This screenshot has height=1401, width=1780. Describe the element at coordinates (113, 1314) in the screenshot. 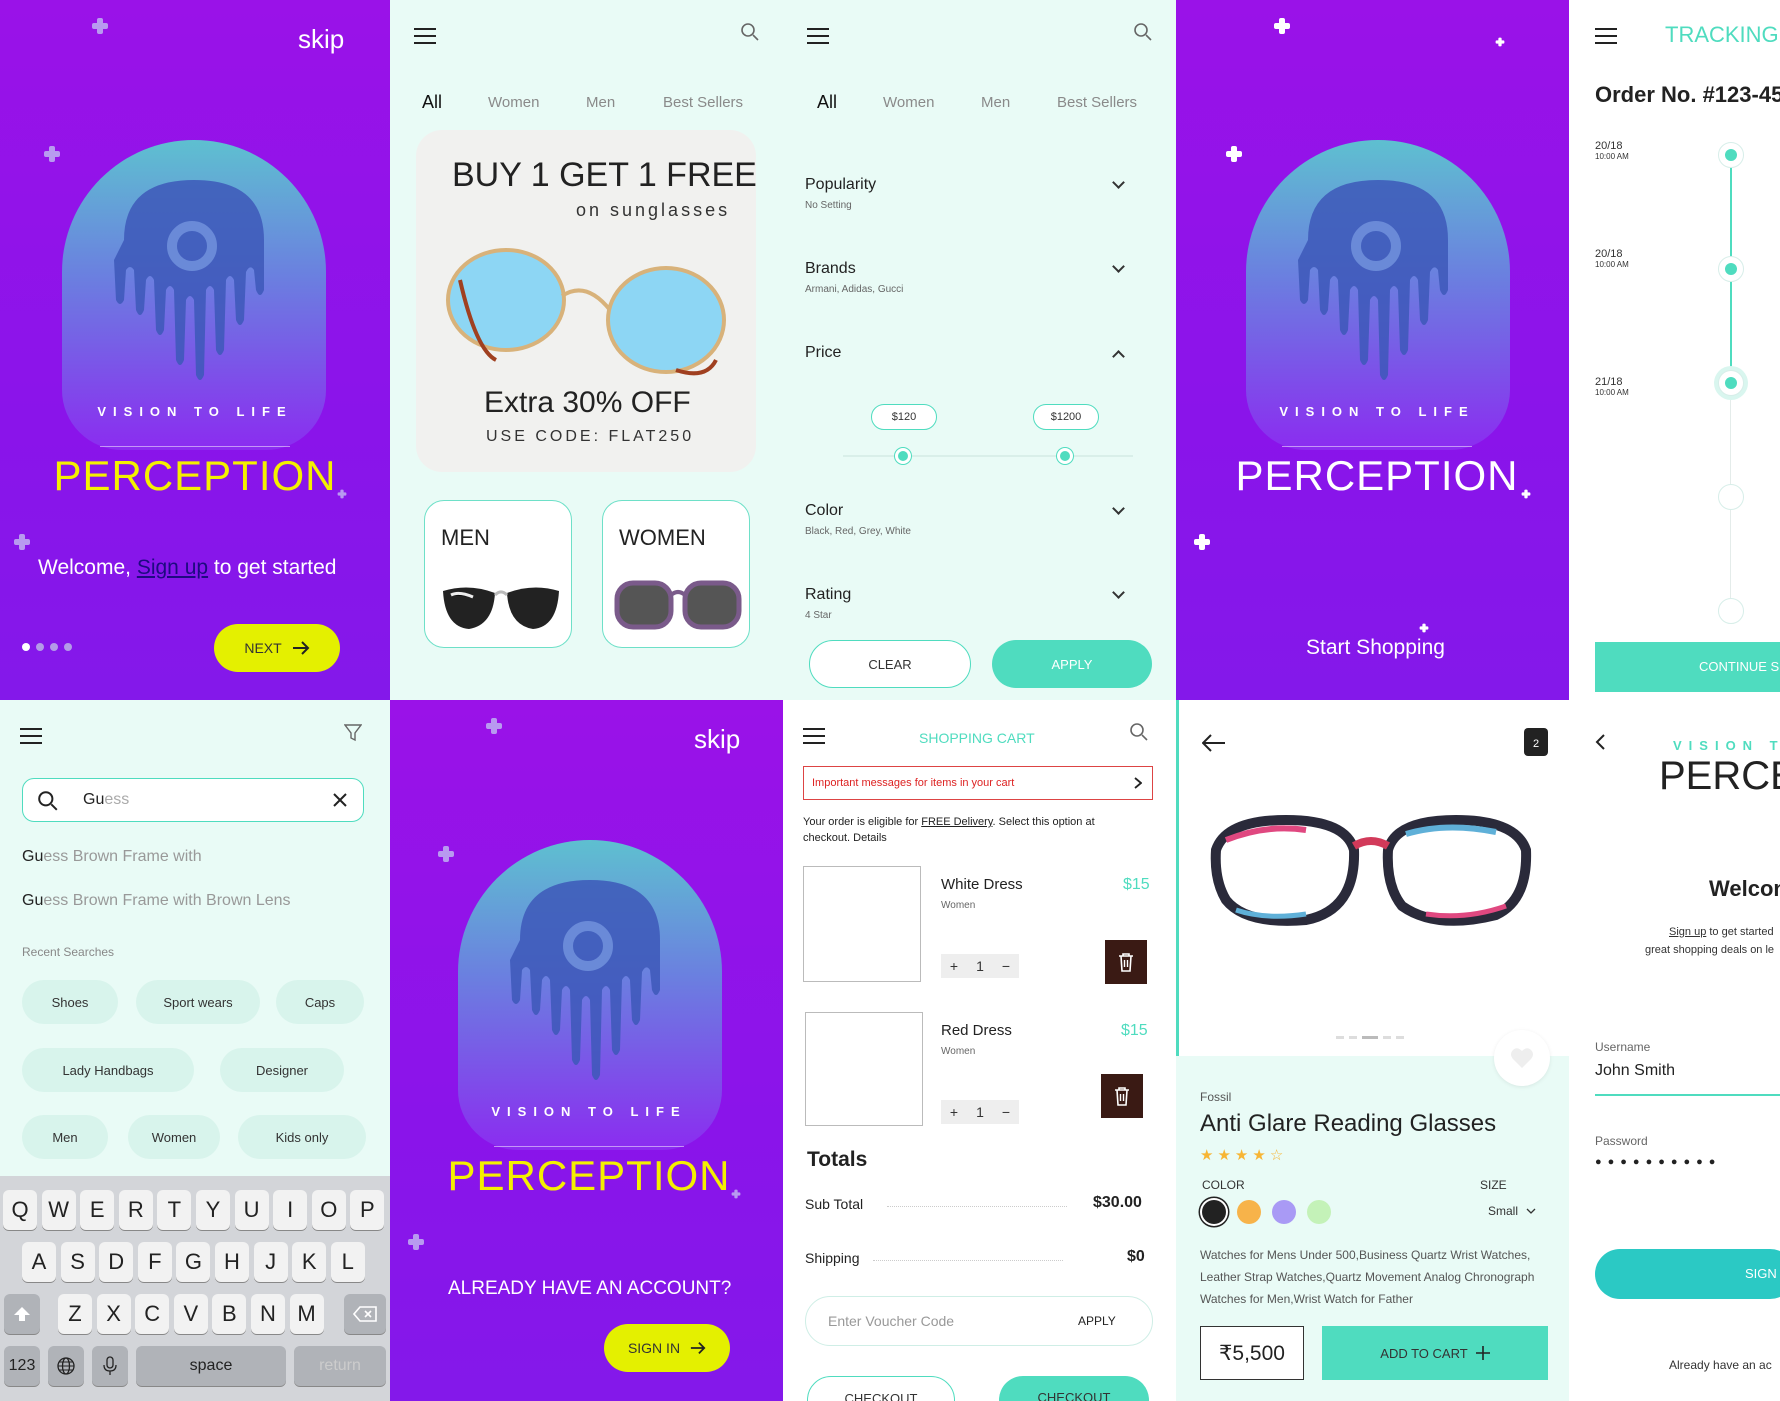

I see `key-x: X` at that location.